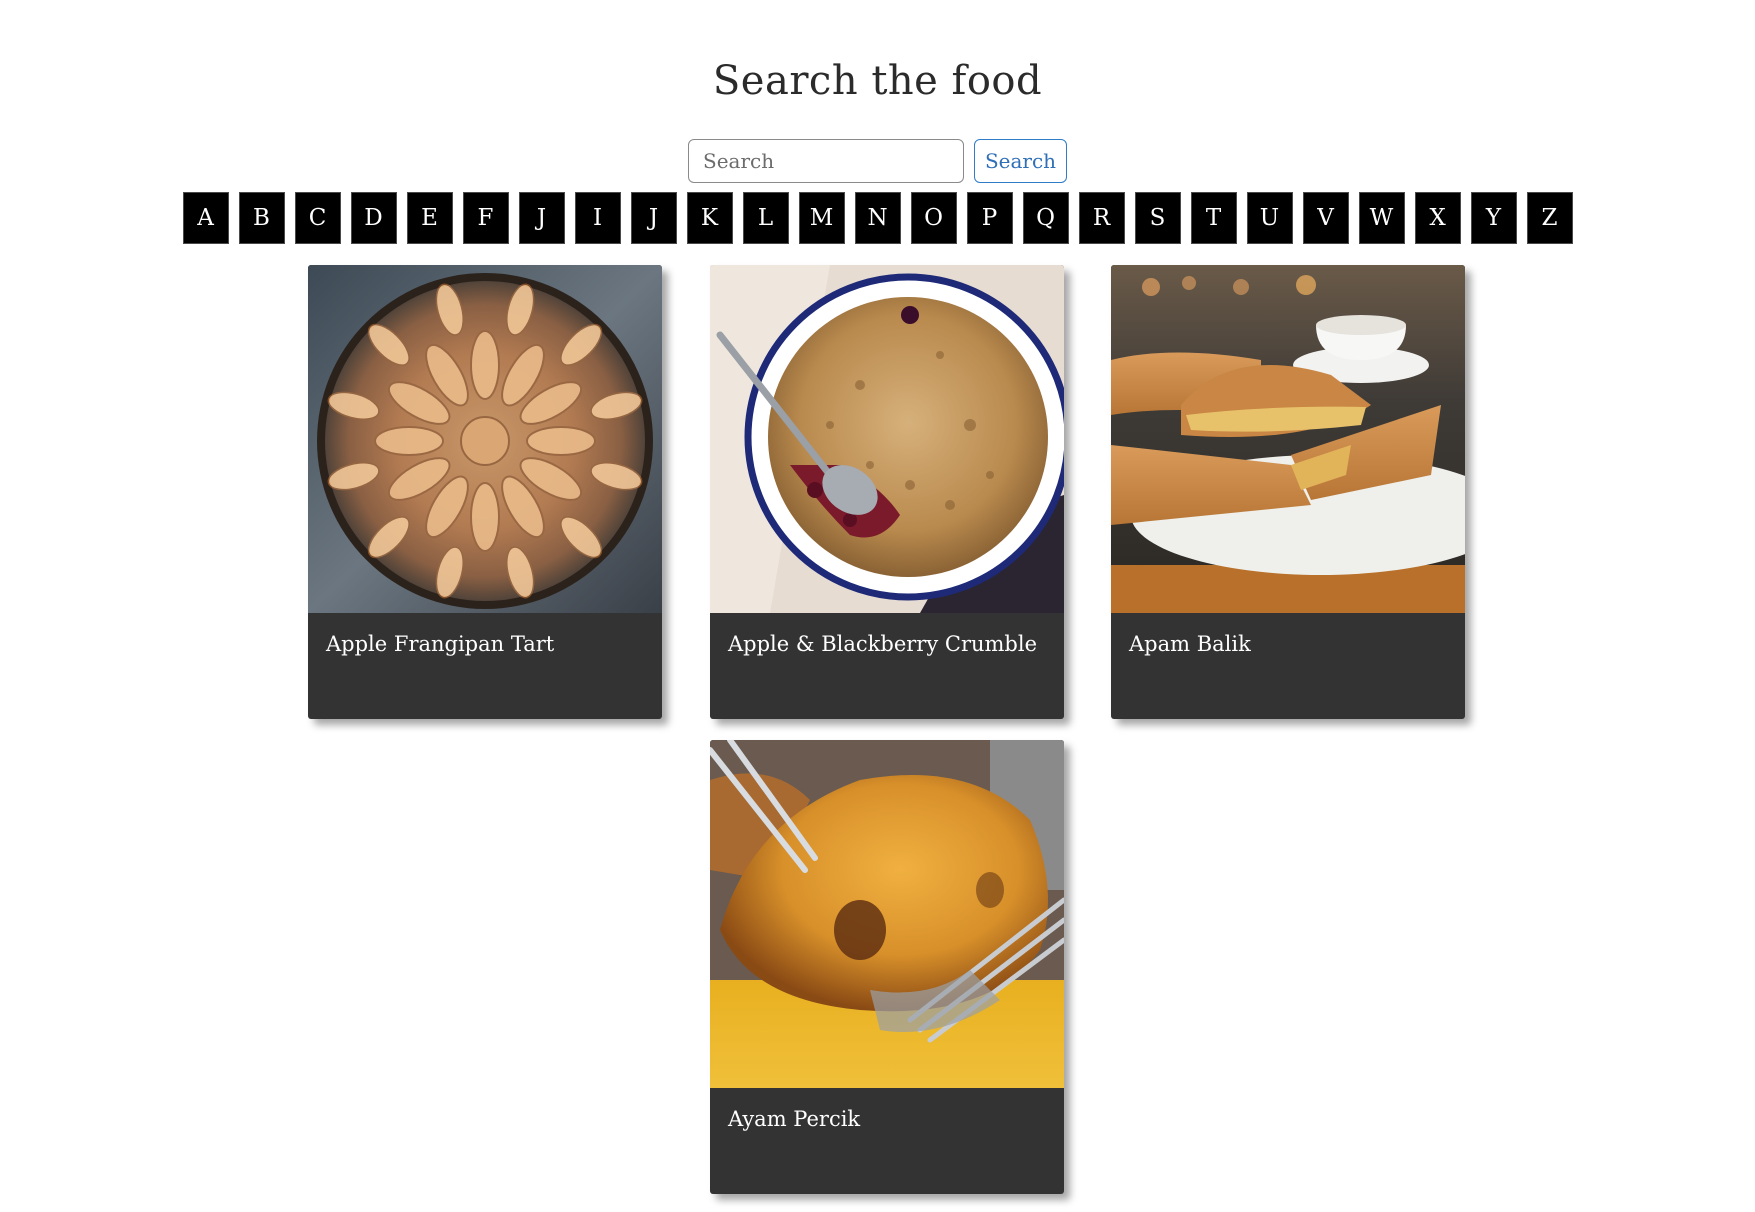 The width and height of the screenshot is (1755, 1212). I want to click on search-button: Search, so click(1020, 161).